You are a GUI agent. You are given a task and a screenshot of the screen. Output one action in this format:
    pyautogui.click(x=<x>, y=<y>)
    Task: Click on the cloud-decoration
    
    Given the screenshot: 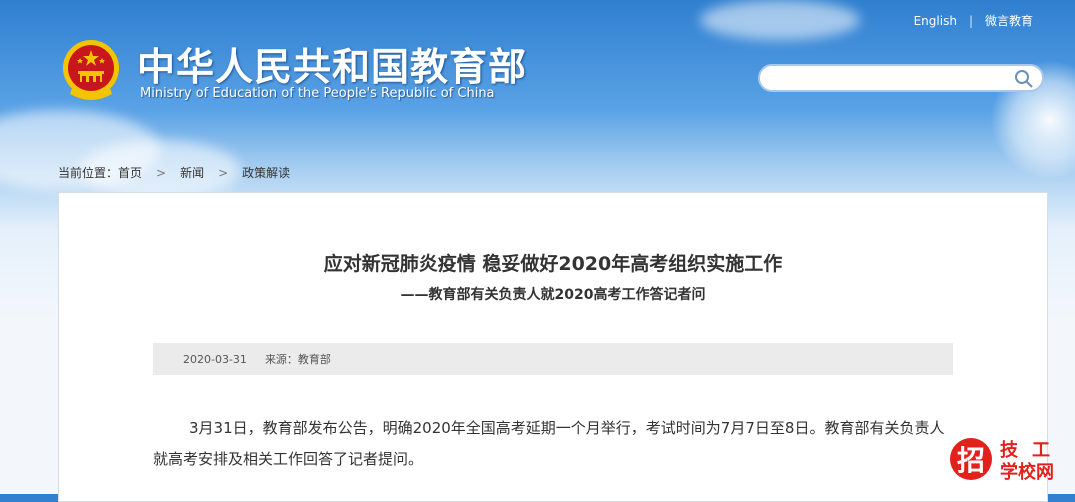 What is the action you would take?
    pyautogui.click(x=780, y=20)
    